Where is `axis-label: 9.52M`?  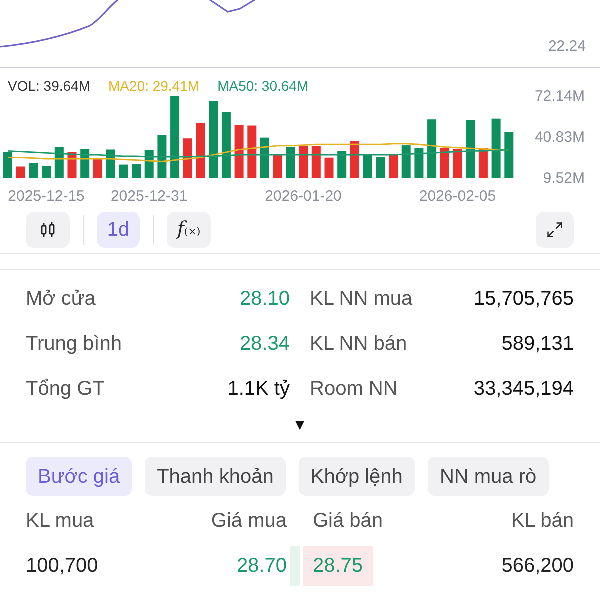 axis-label: 9.52M is located at coordinates (564, 178).